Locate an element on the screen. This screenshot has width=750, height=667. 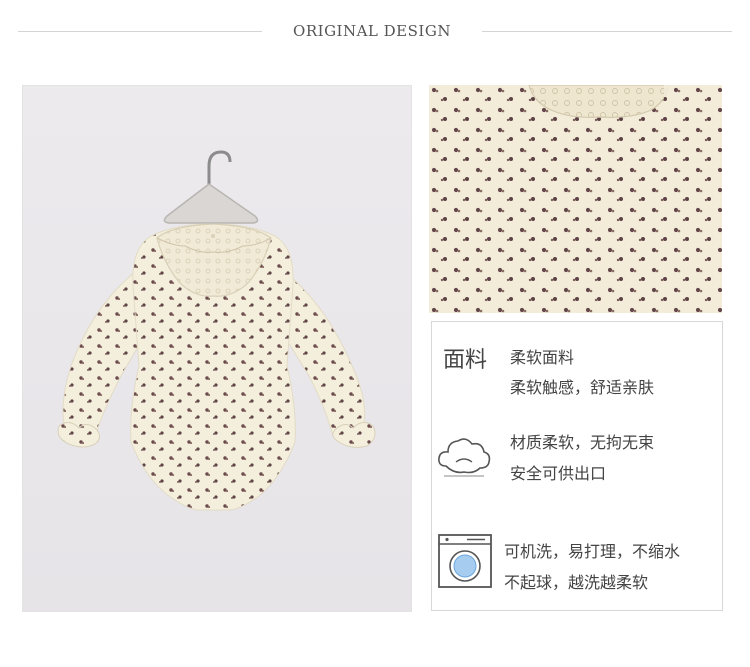
fabric-detail-photo is located at coordinates (575, 199).